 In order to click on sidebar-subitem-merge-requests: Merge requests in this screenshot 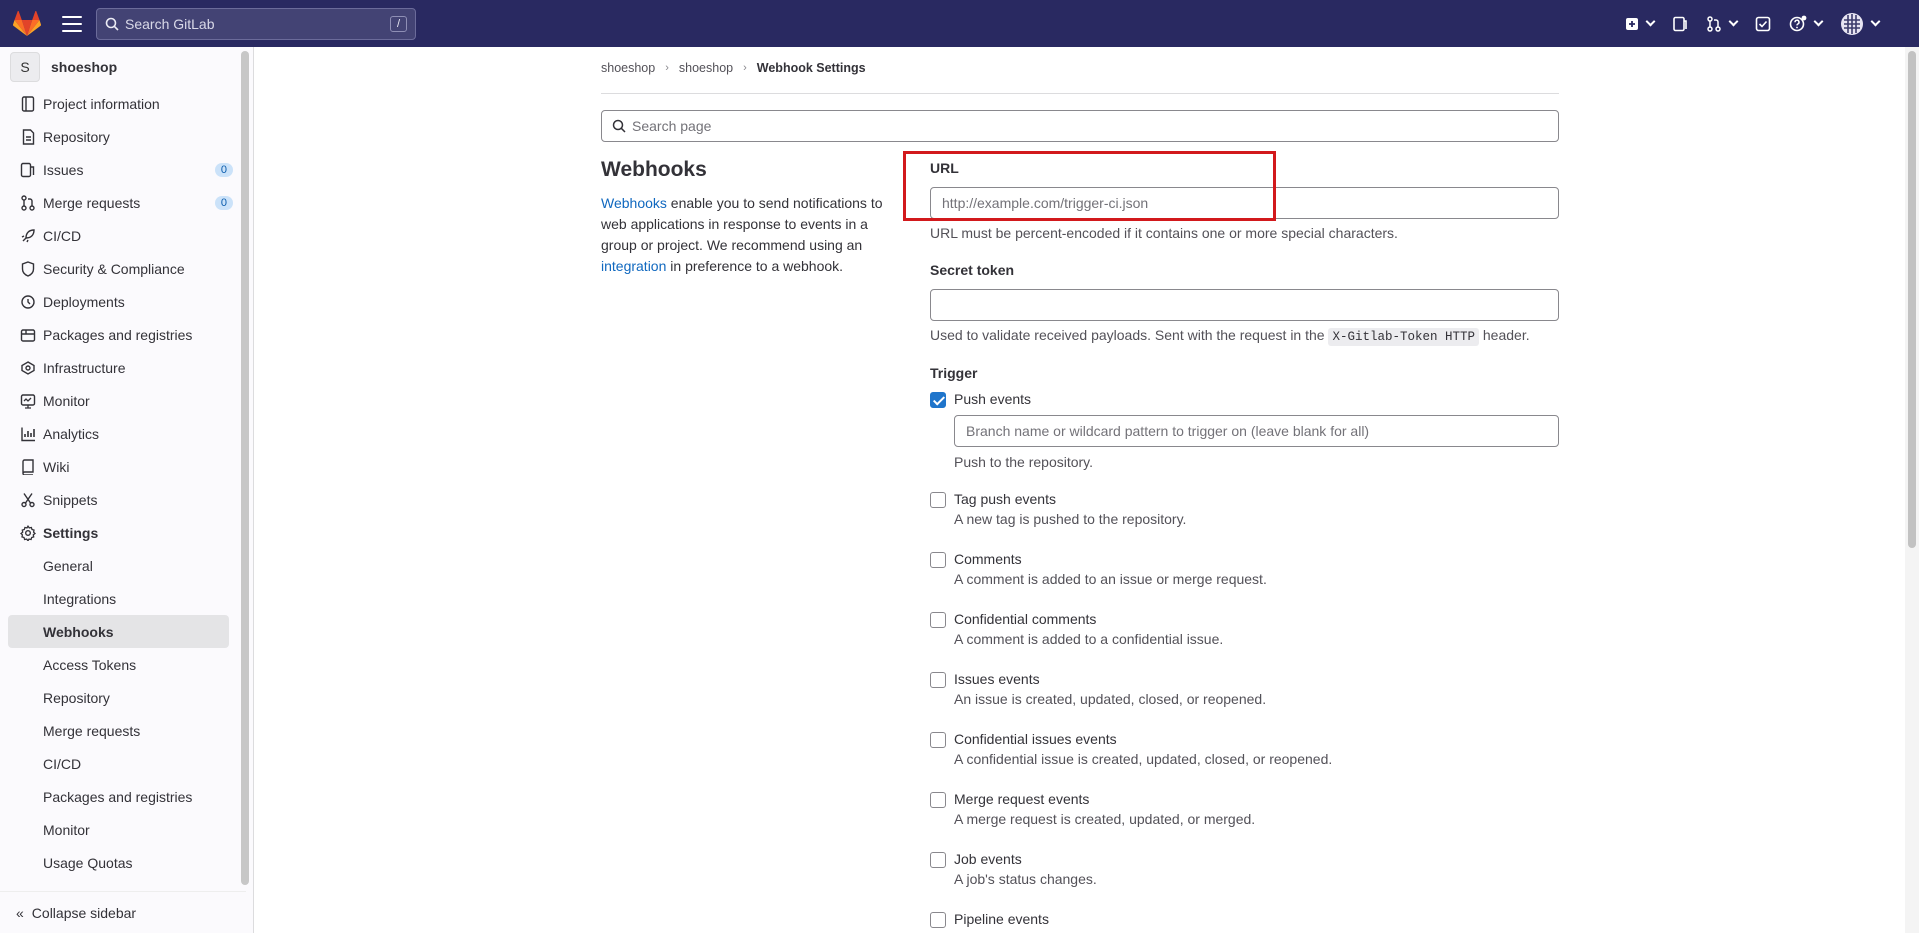, I will do `click(126, 730)`.